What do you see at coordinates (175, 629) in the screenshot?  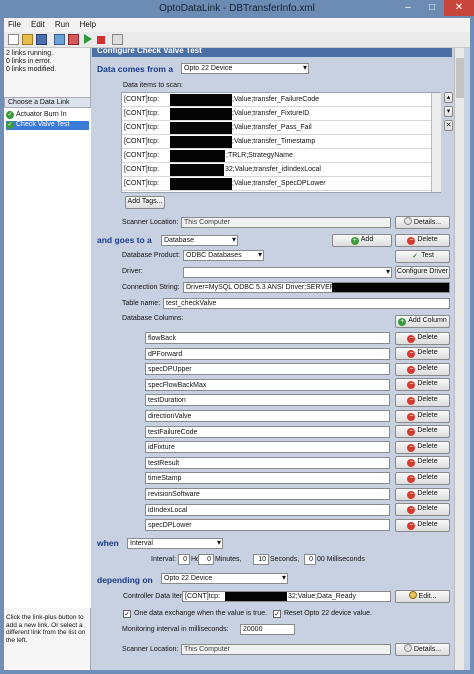 I see `monitor-label: Monitoring interval in milliseconds:` at bounding box center [175, 629].